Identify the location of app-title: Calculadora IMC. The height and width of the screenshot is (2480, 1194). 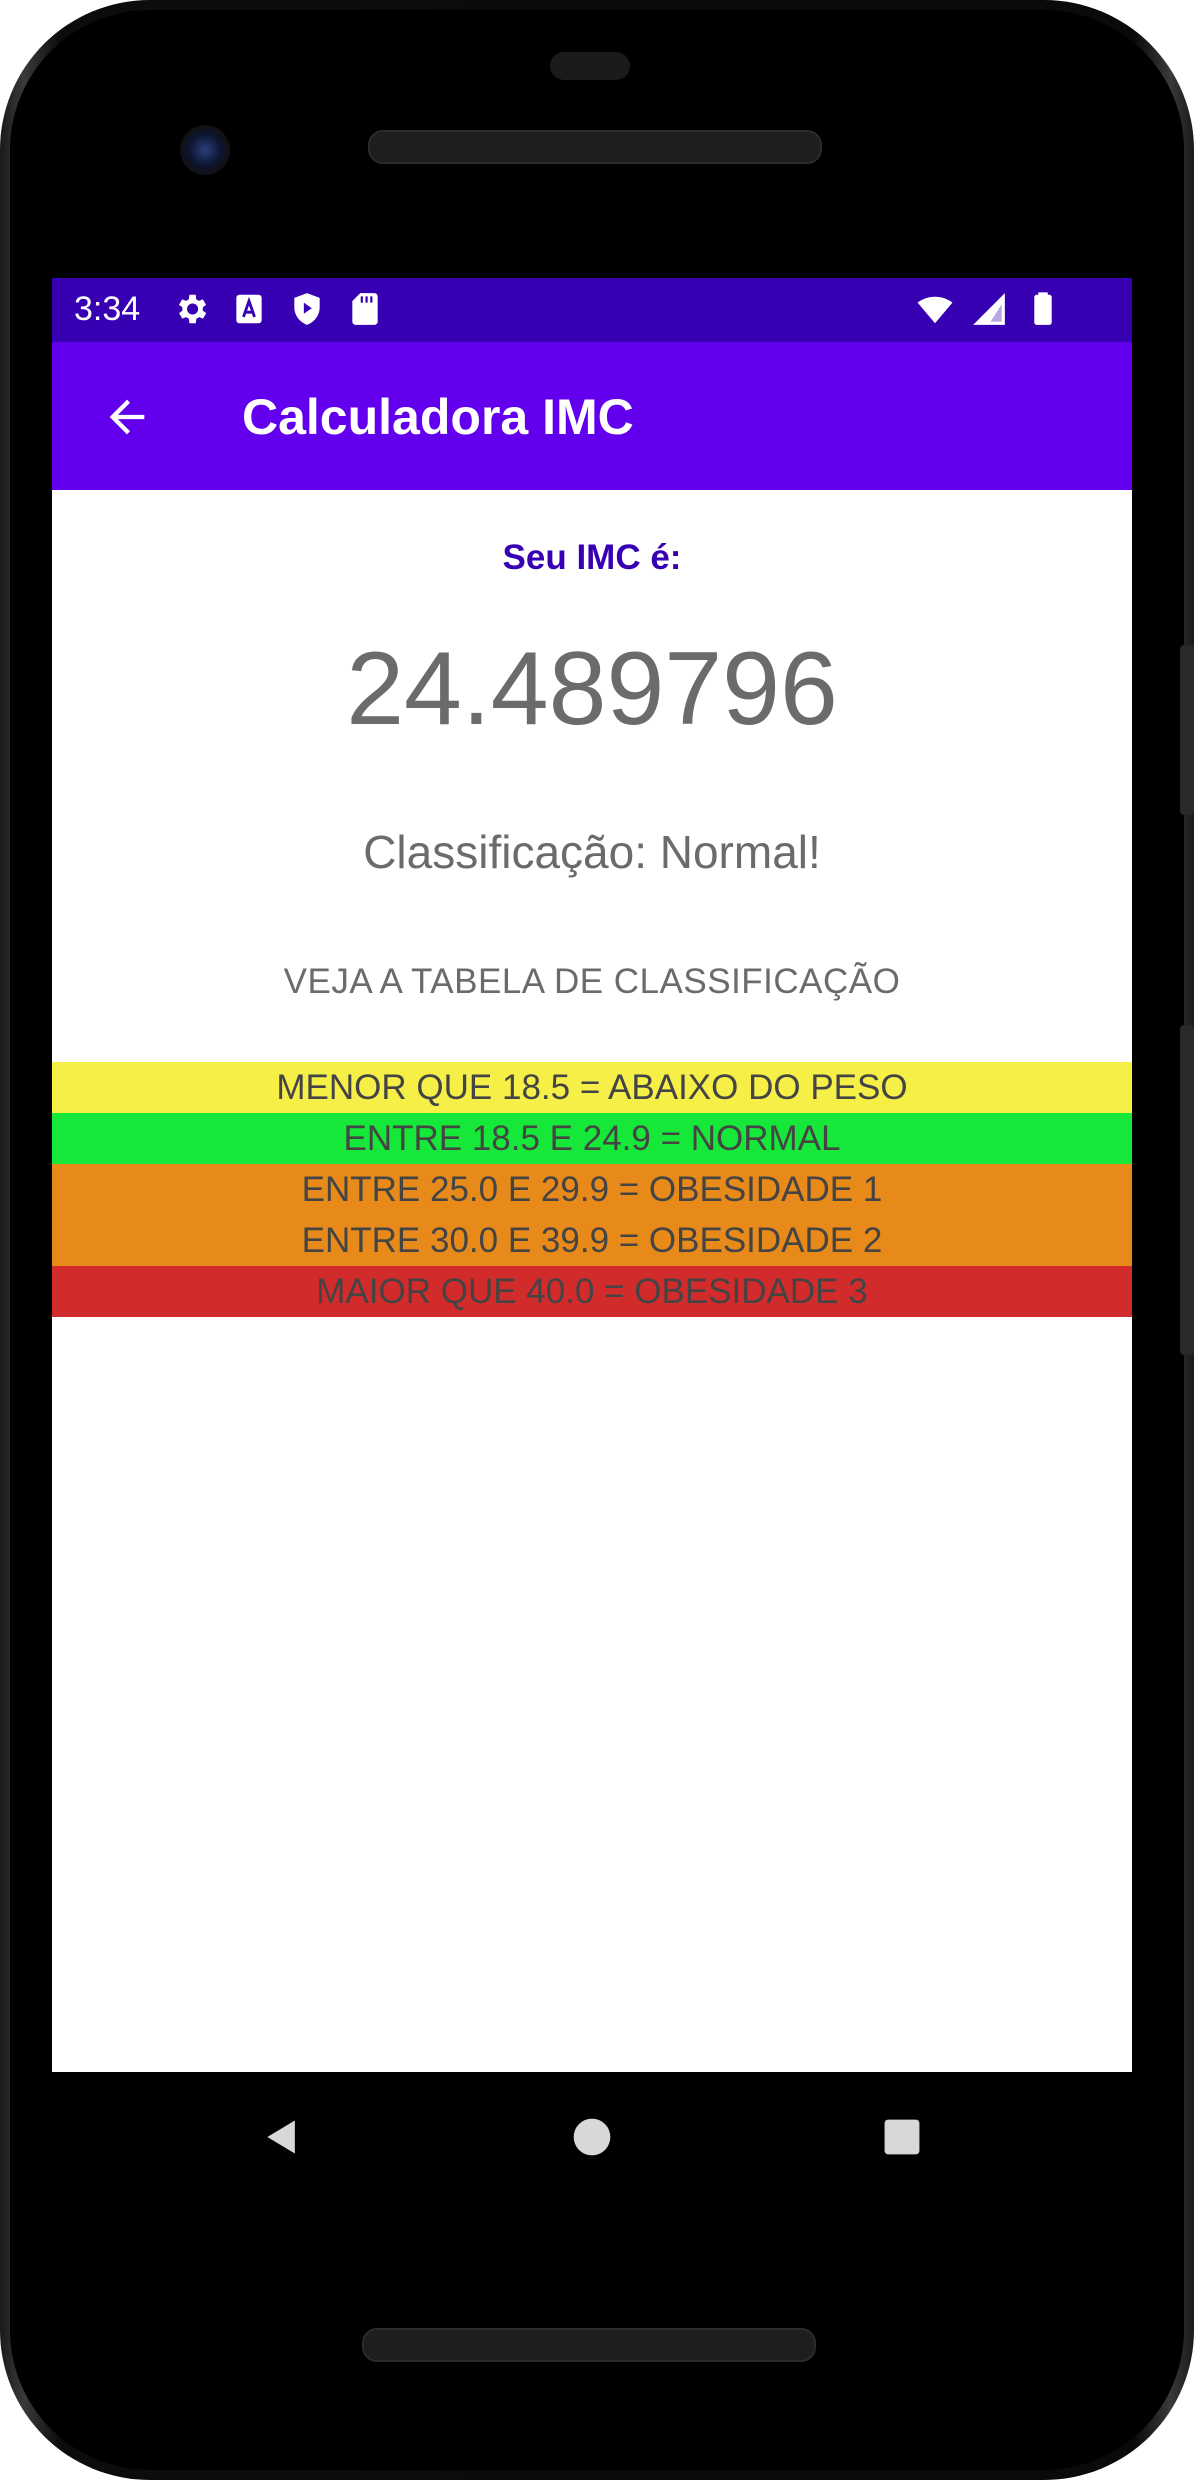
(438, 417).